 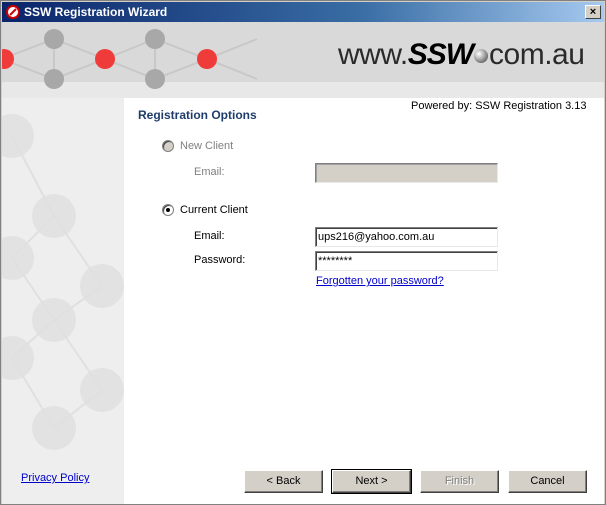 What do you see at coordinates (130, 59) in the screenshot?
I see `molecule-graphic` at bounding box center [130, 59].